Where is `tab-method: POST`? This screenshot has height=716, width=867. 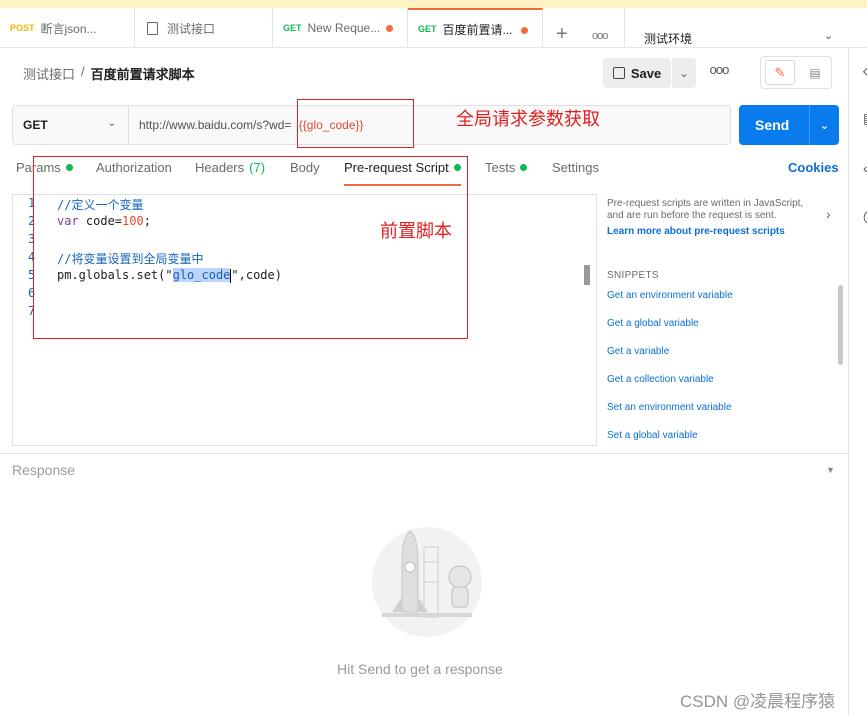 tab-method: POST is located at coordinates (22, 28).